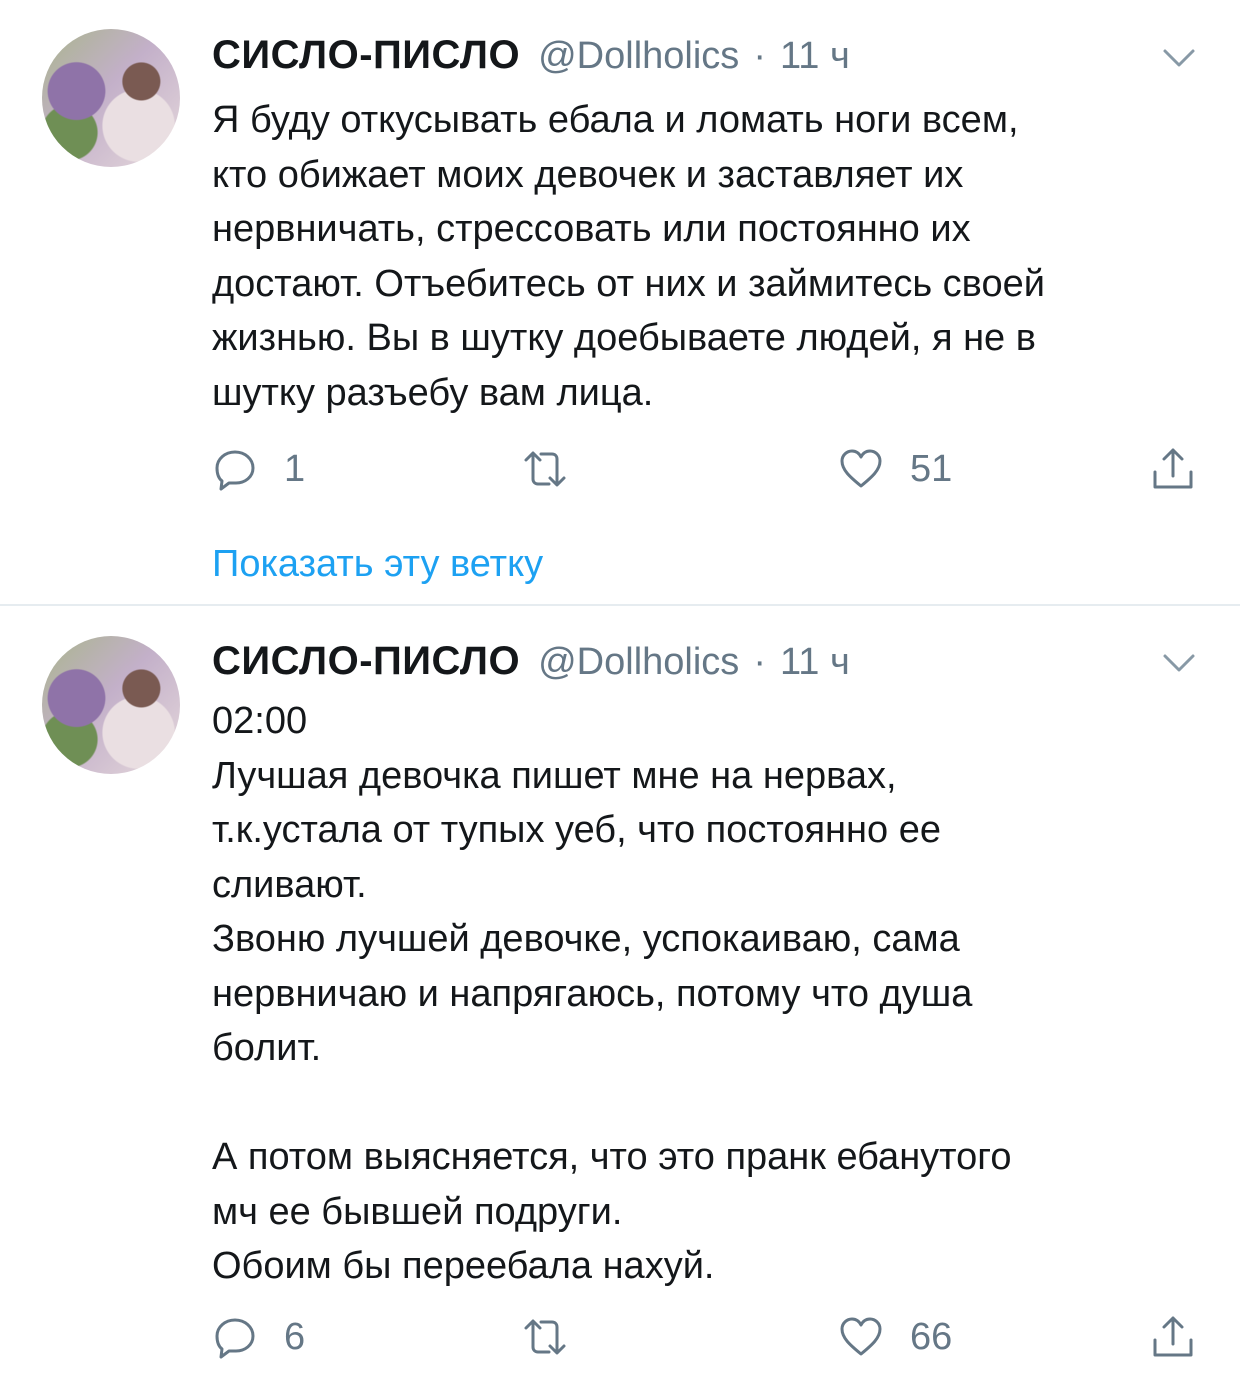 The image size is (1240, 1397). I want to click on tweet-actions: 6 66, so click(712, 1337).